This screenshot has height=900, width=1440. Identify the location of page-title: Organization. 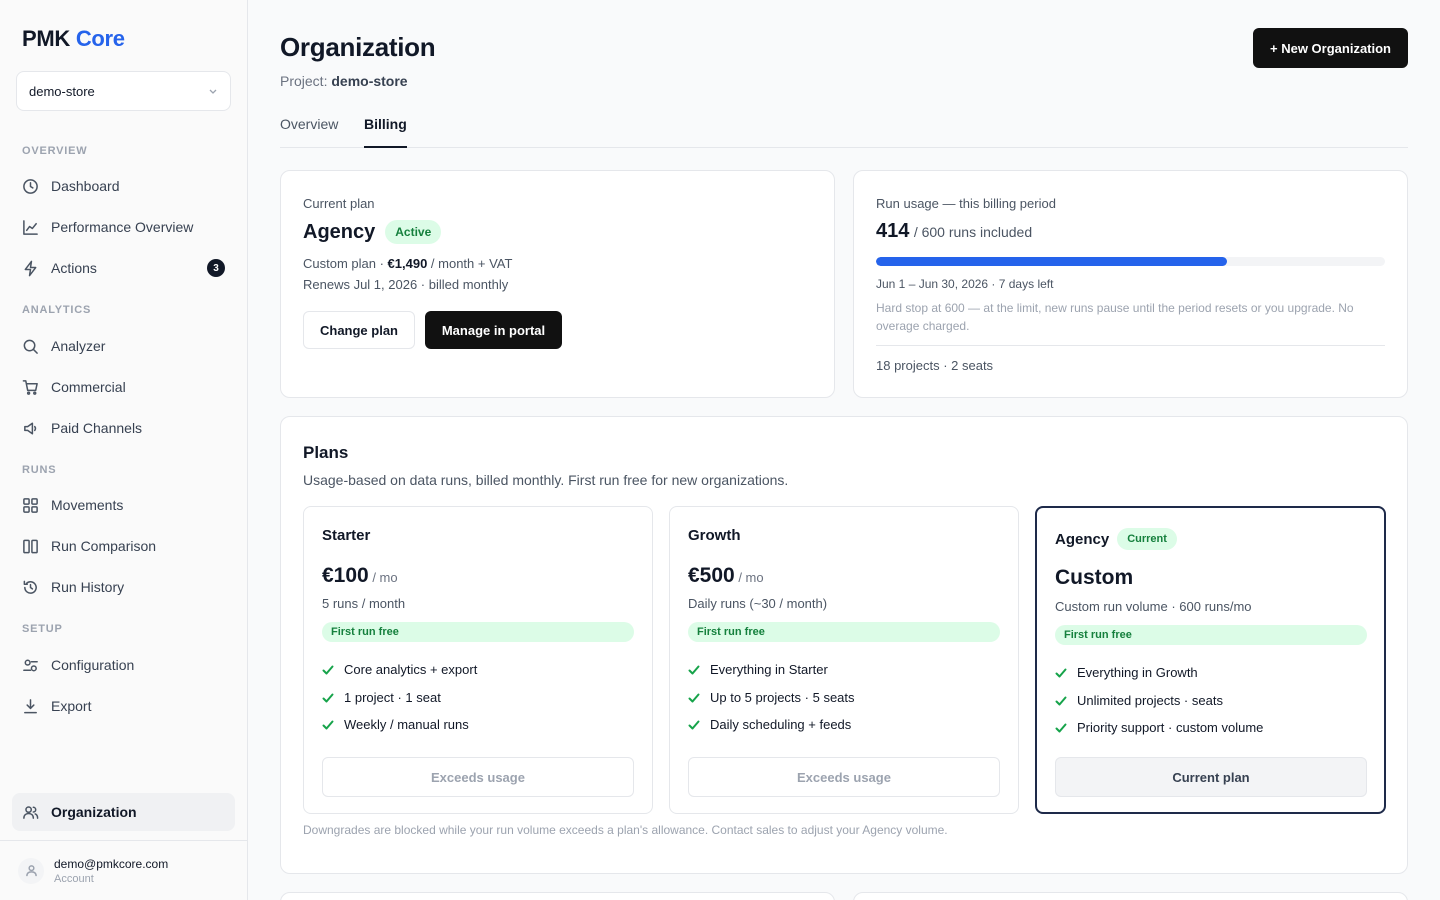
(358, 47).